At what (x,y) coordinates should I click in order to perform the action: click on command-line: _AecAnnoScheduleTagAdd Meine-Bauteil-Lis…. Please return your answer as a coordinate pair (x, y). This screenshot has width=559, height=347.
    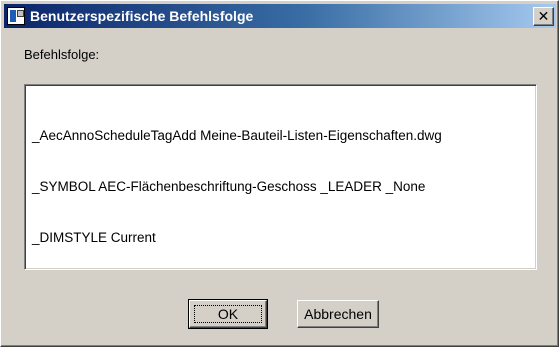
    Looking at the image, I should click on (237, 135).